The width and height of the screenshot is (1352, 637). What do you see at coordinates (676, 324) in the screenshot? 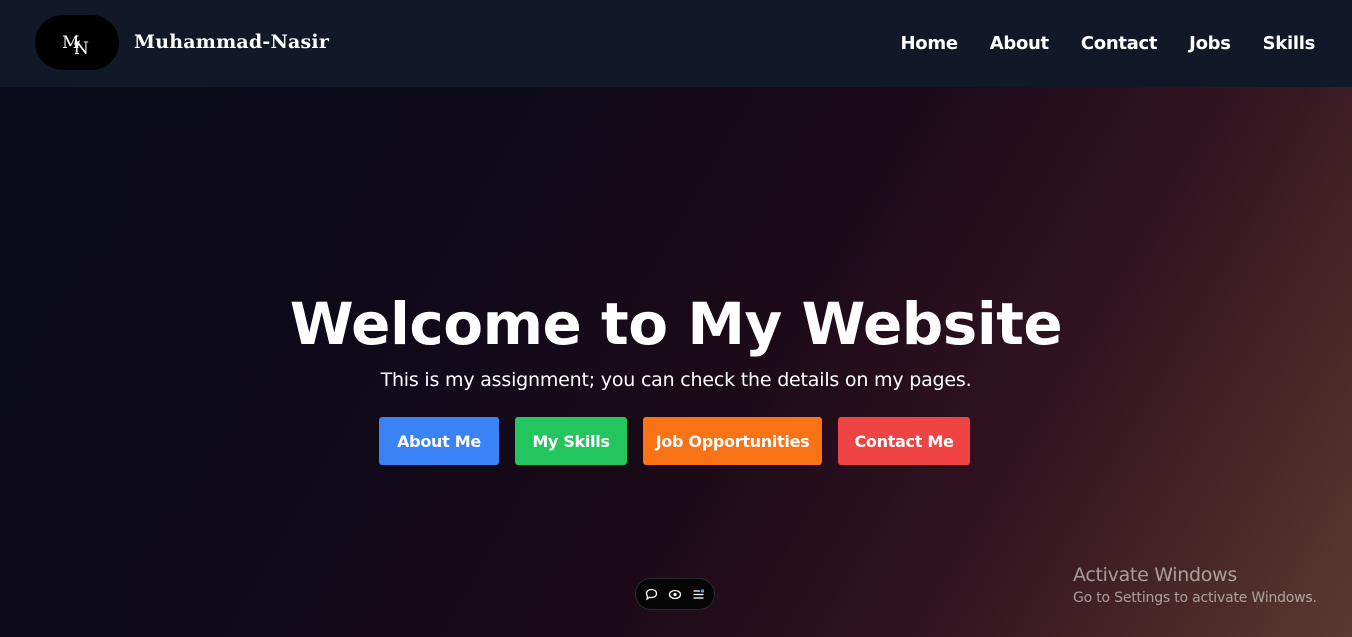
I see `hero-title: Welcome to My Website` at bounding box center [676, 324].